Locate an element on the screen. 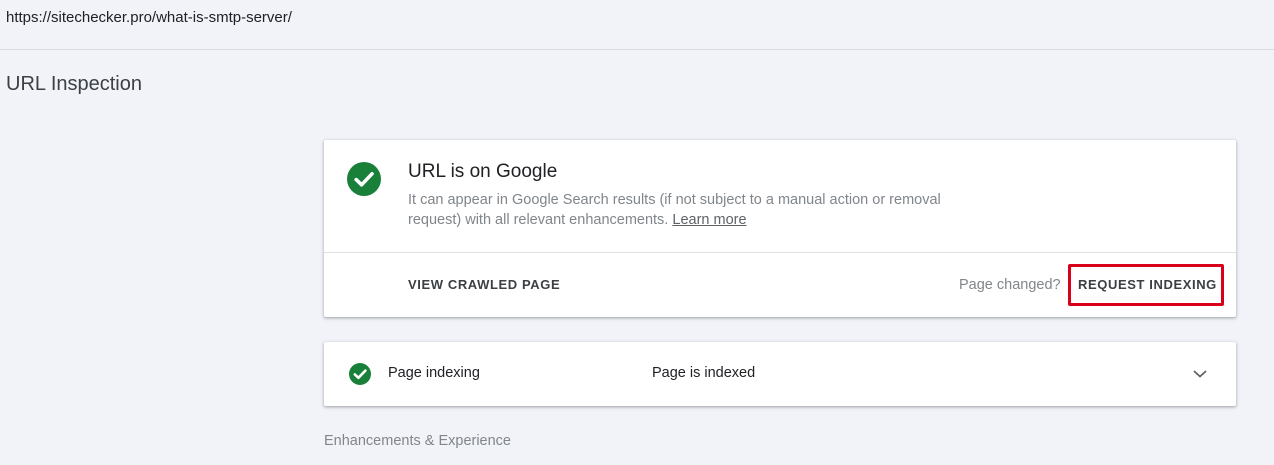 Image resolution: width=1274 pixels, height=465 pixels. learn-more-link: Learn more is located at coordinates (709, 220).